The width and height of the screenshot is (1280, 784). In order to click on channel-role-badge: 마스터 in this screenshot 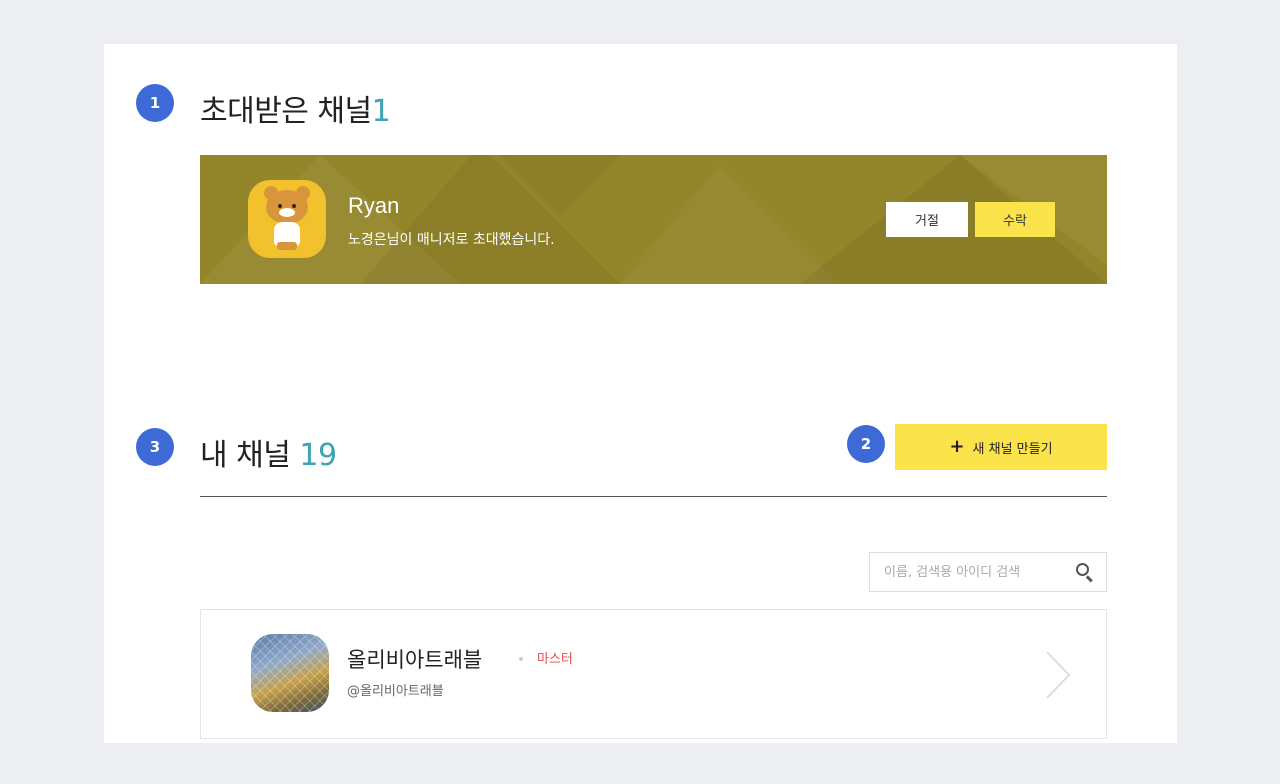, I will do `click(555, 659)`.